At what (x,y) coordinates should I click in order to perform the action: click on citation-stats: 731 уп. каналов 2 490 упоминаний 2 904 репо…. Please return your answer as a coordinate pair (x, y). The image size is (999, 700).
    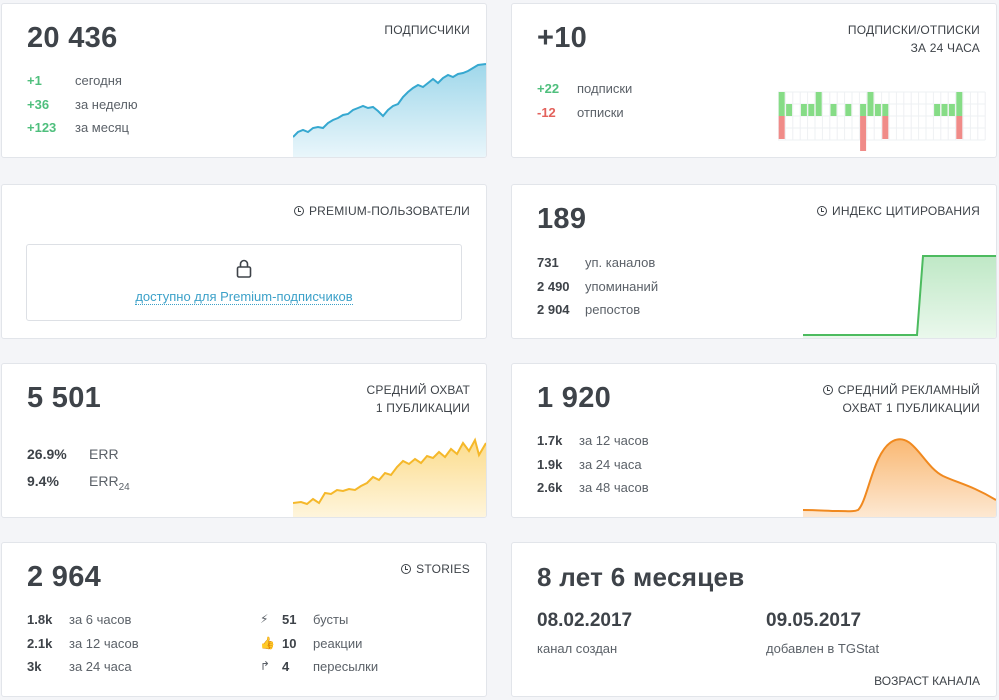
    Looking at the image, I should click on (597, 286).